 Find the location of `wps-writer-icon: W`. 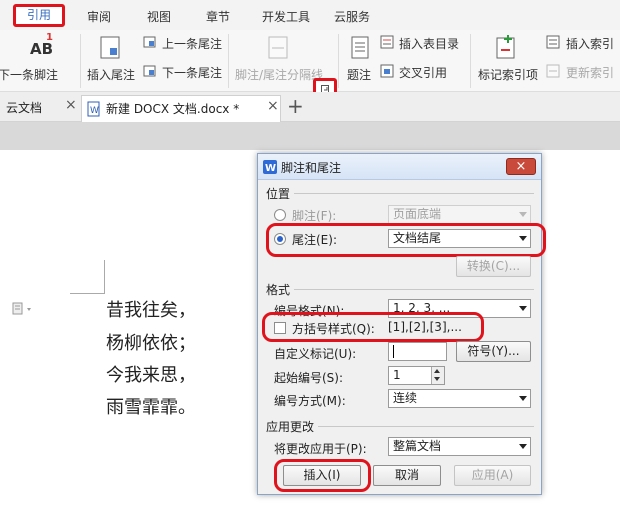

wps-writer-icon: W is located at coordinates (270, 167).